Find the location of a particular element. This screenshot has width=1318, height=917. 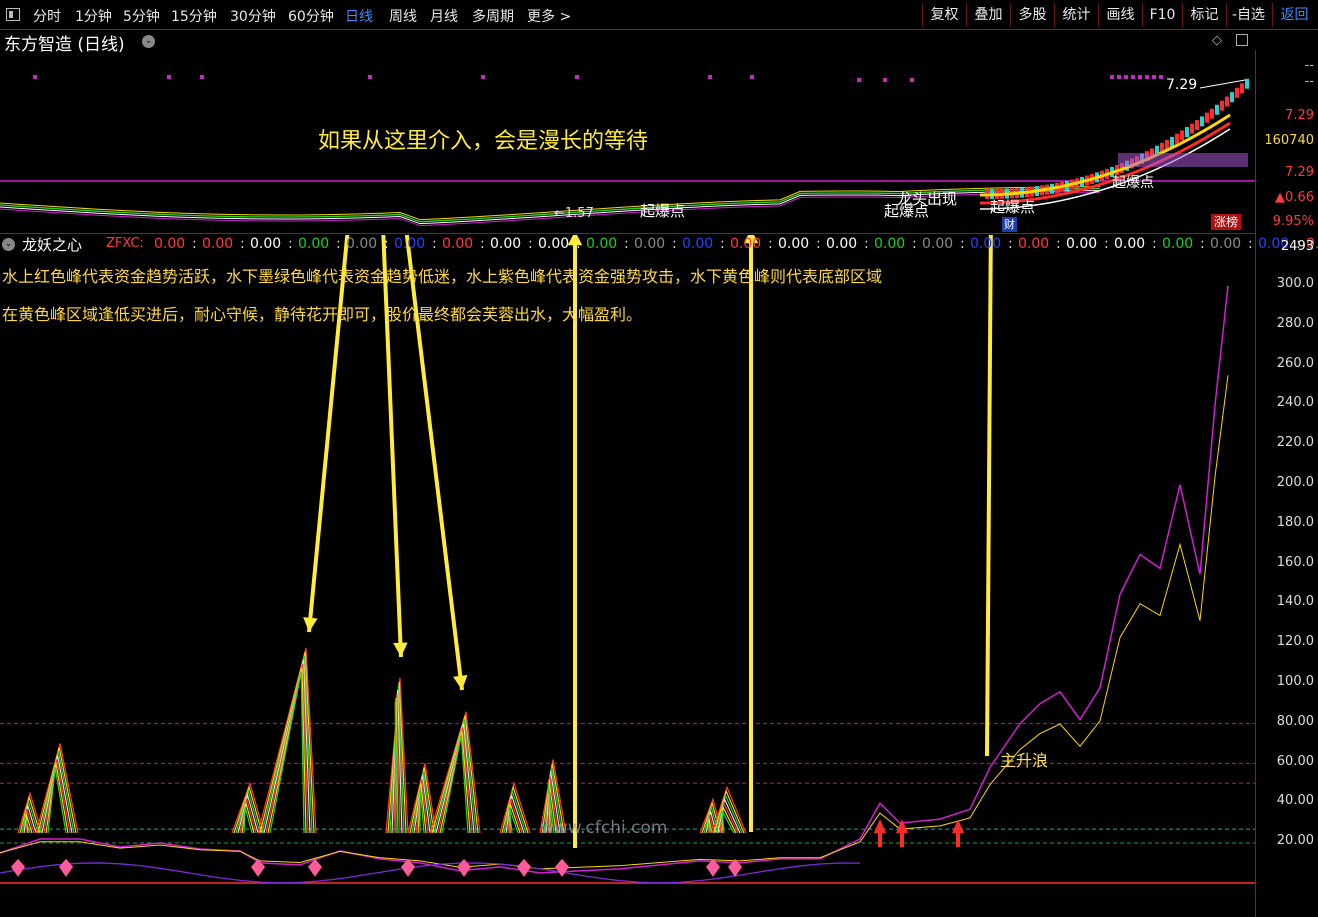

toolbar-button-0: 复权 is located at coordinates (944, 15).